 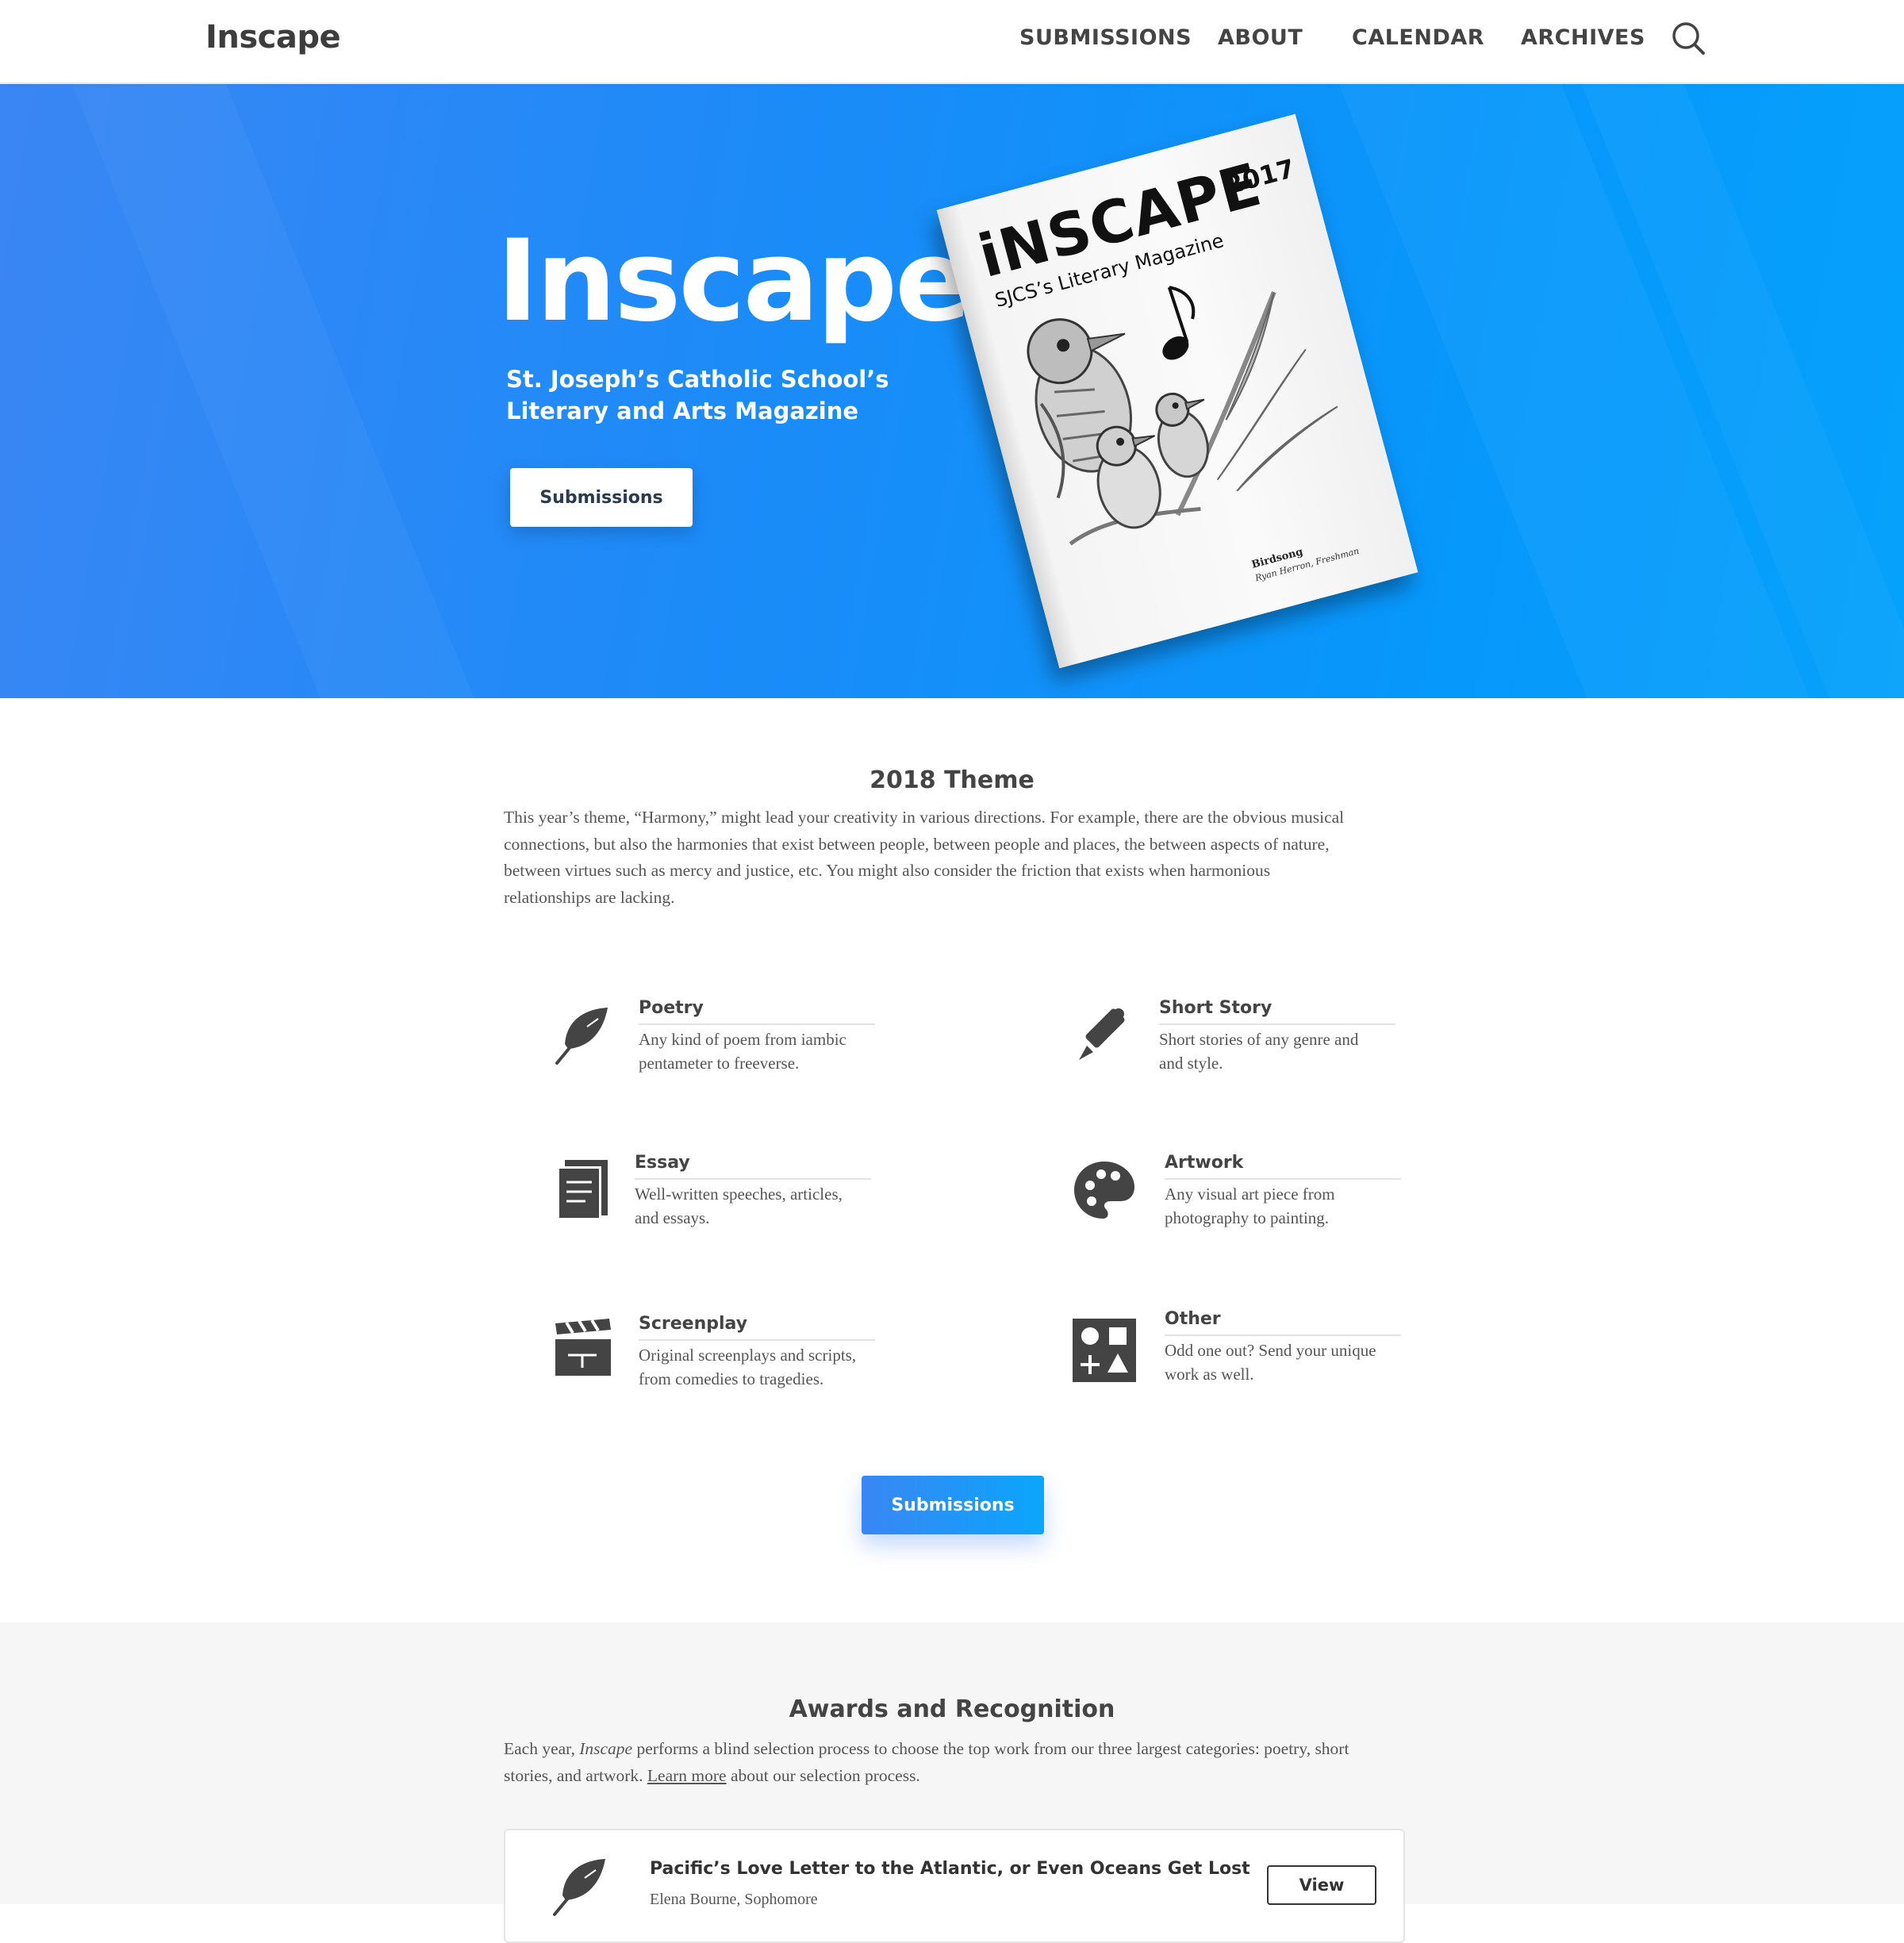 What do you see at coordinates (952, 1709) in the screenshot?
I see `awards-heading: Awards and Recognition` at bounding box center [952, 1709].